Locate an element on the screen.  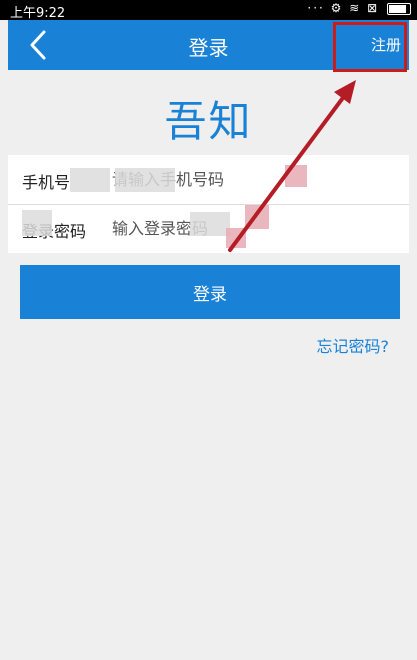
annotation-arrow is located at coordinates (292, 166).